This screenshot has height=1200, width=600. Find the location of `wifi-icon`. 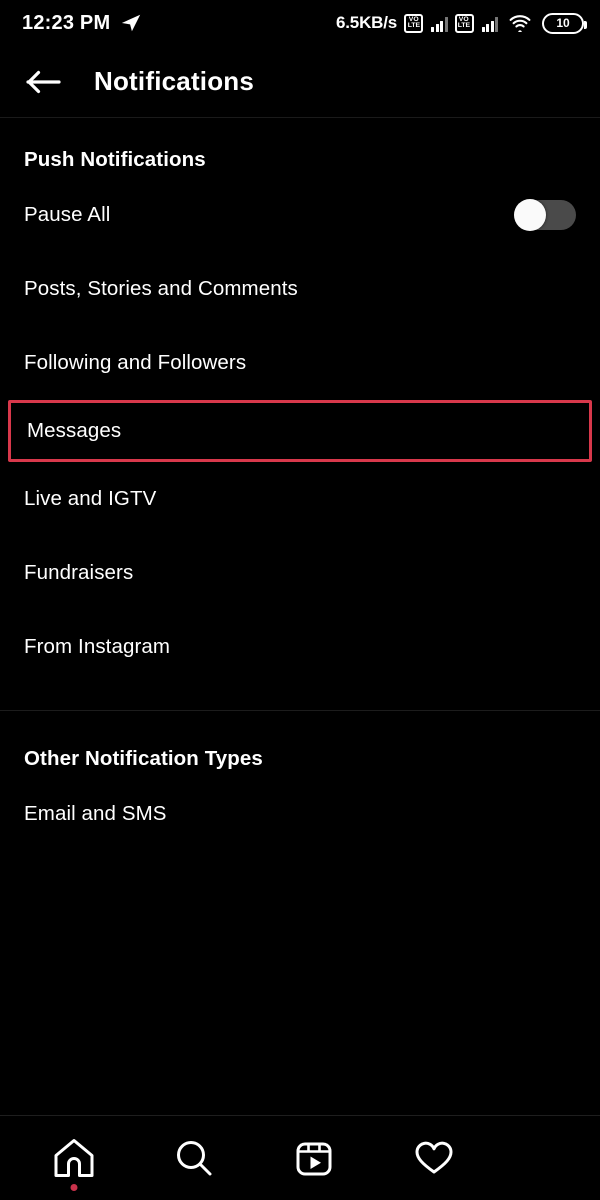

wifi-icon is located at coordinates (520, 23).